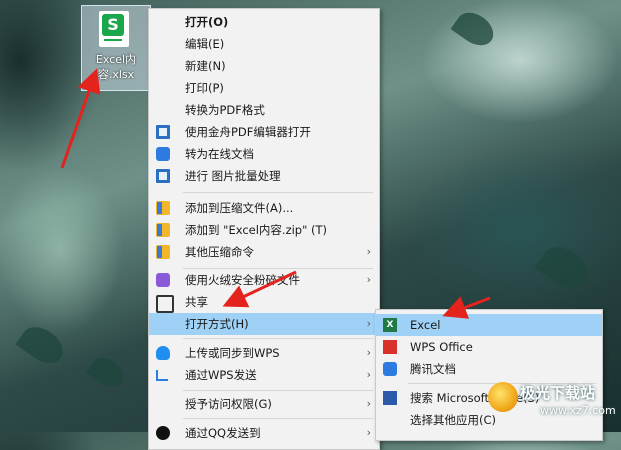 This screenshot has height=450, width=621. Describe the element at coordinates (503, 397) in the screenshot. I see `watermark-logo-icon` at that location.